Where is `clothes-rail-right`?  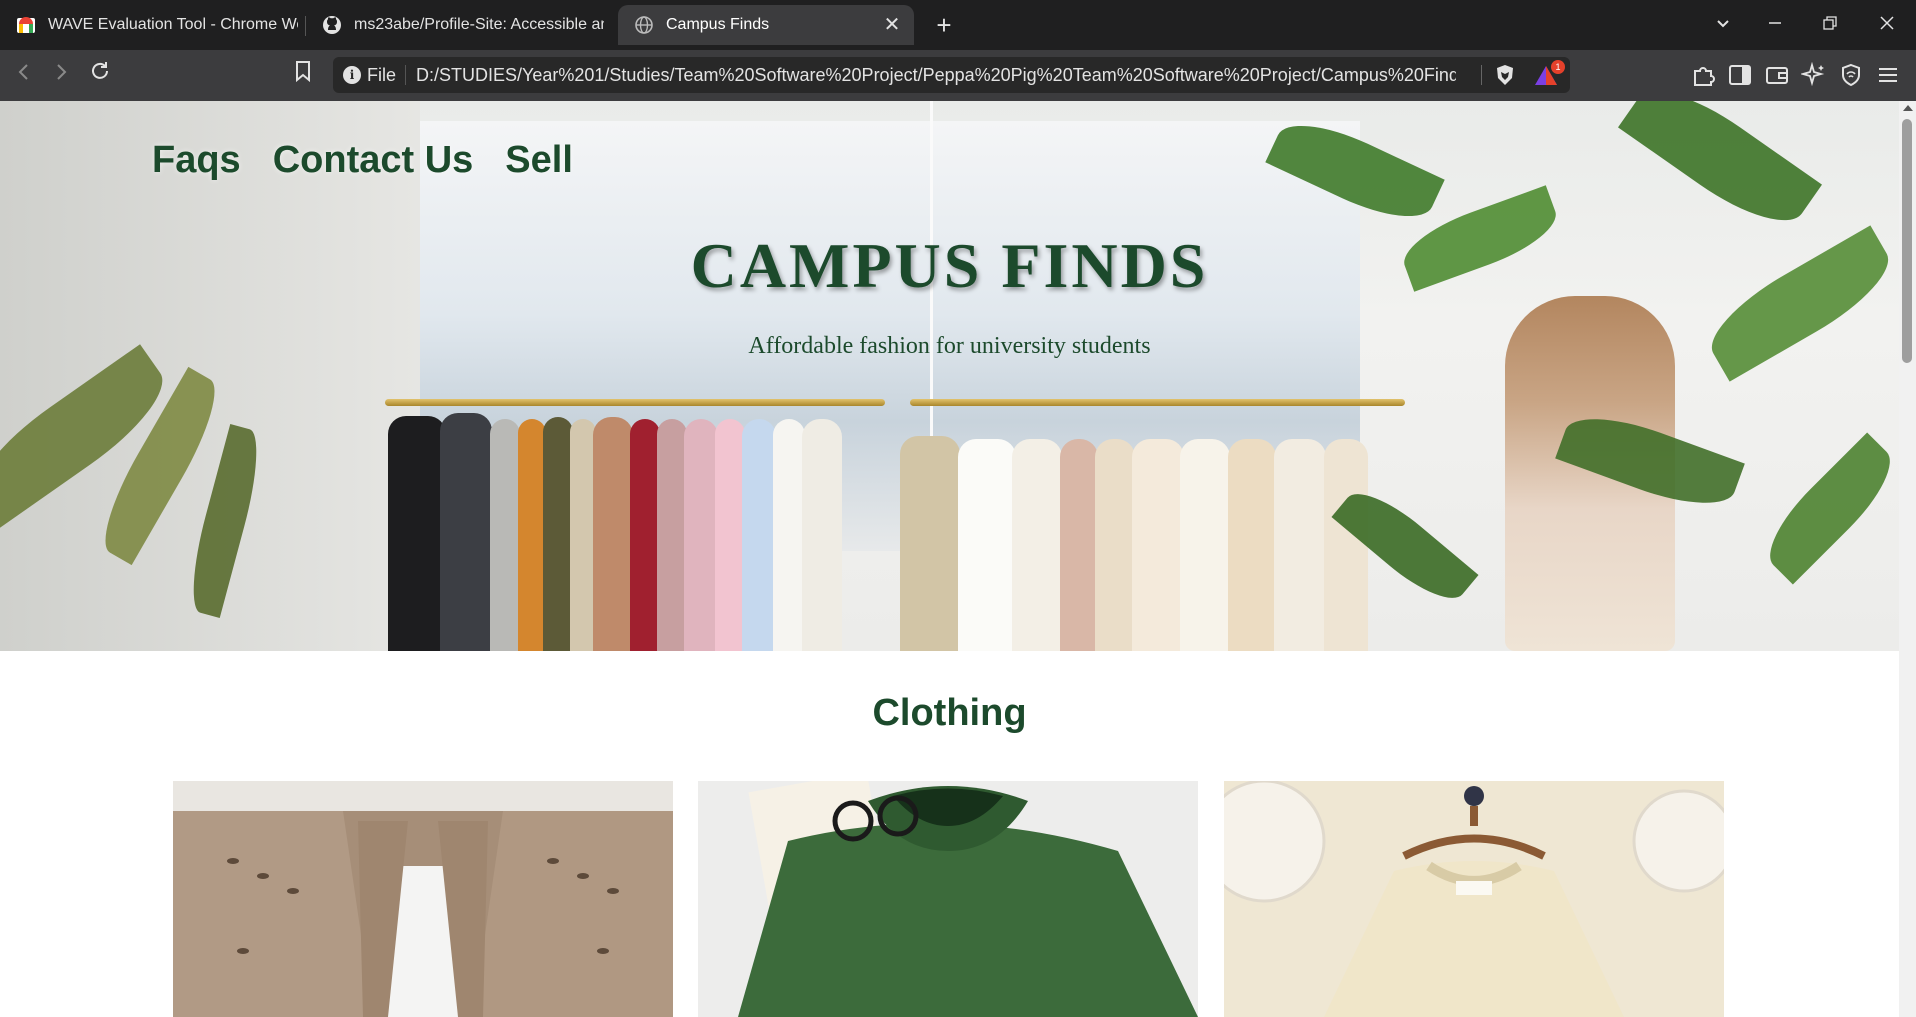
clothes-rail-right is located at coordinates (1157, 402).